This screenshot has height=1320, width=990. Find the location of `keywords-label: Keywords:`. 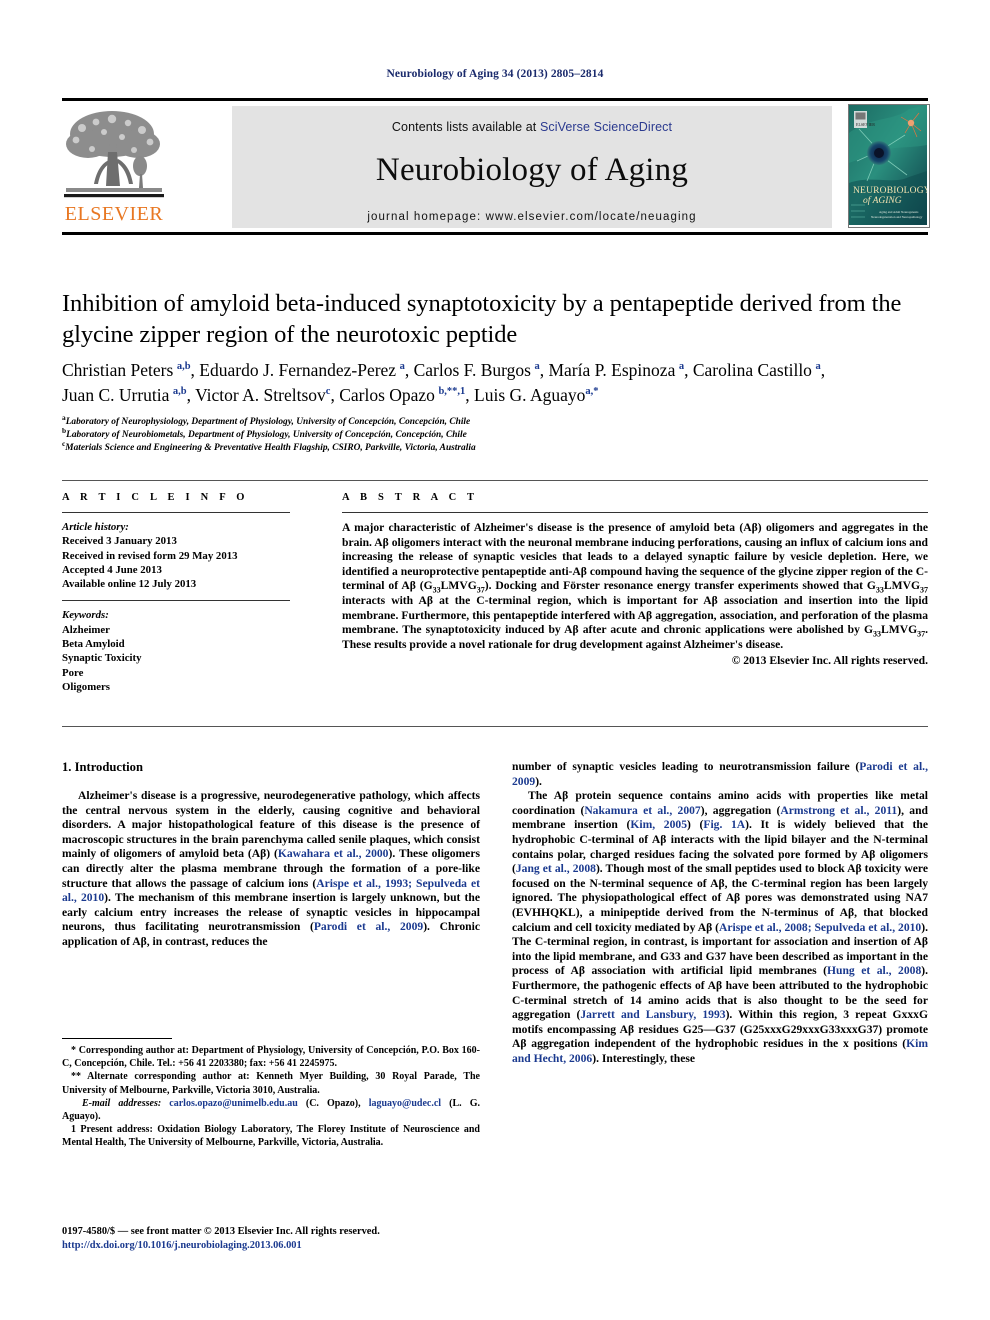

keywords-label: Keywords: is located at coordinates (85, 615).